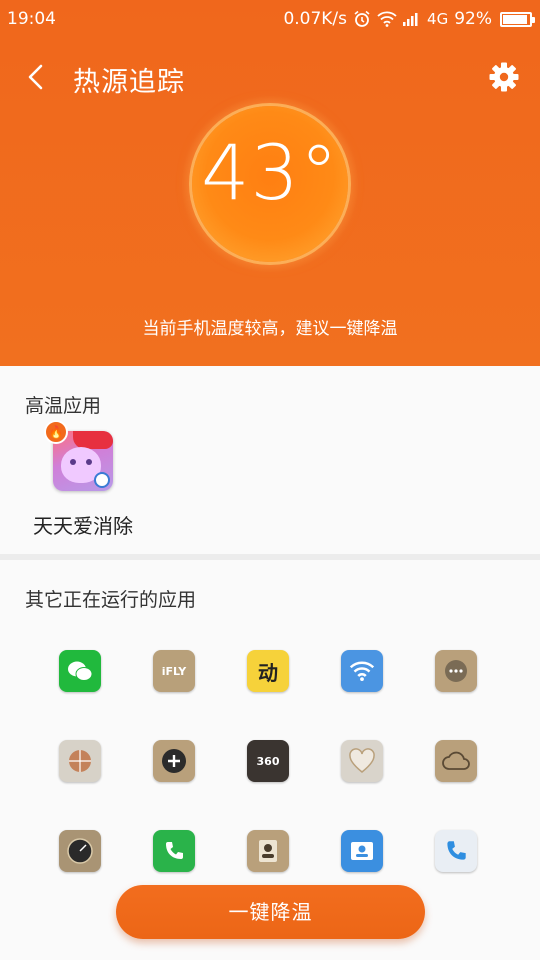  I want to click on ifly-icon: iFLY, so click(174, 671).